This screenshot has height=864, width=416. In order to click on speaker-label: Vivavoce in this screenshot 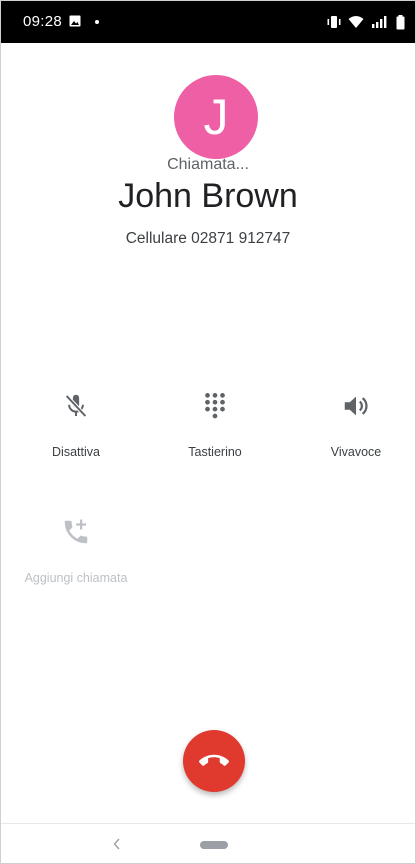, I will do `click(356, 452)`.